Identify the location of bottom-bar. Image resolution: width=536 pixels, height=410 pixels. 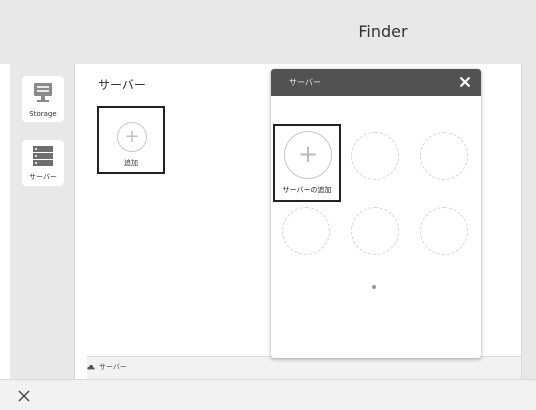
(268, 394).